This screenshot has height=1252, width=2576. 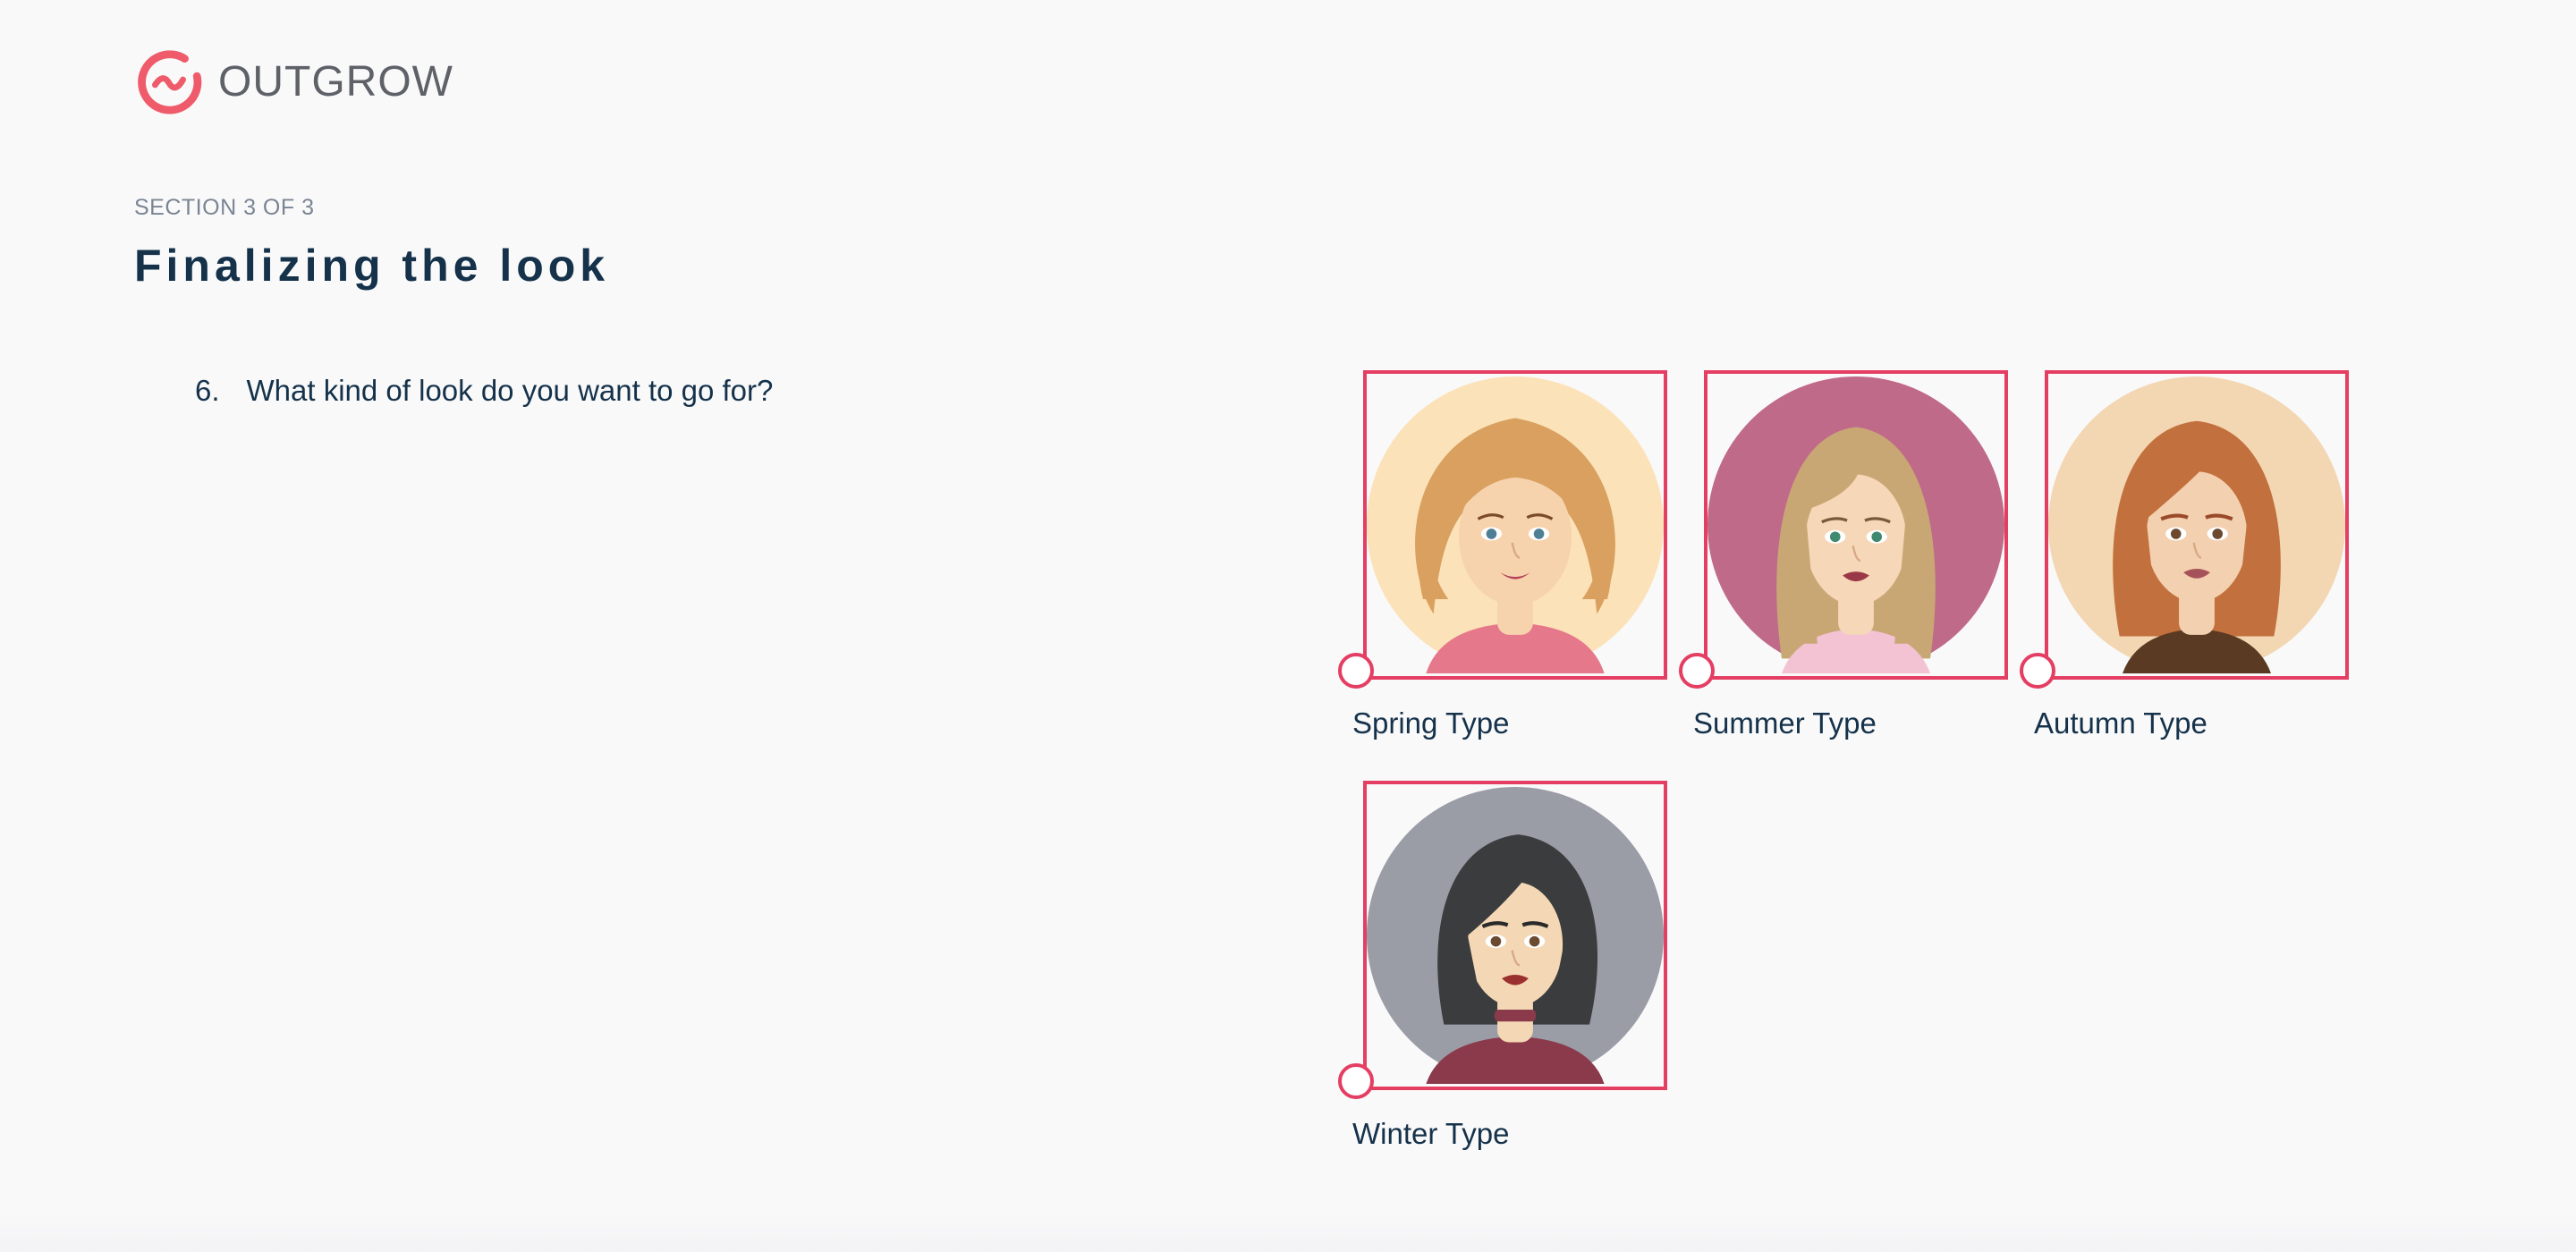 I want to click on outgrow-logo: OUTGROW, so click(x=293, y=81).